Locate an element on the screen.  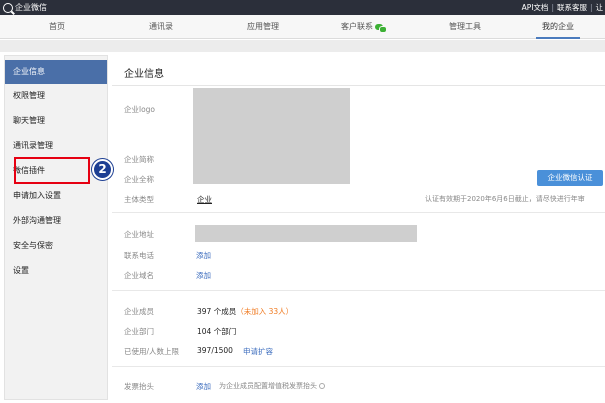
logo-label: 企业logo is located at coordinates (140, 109).